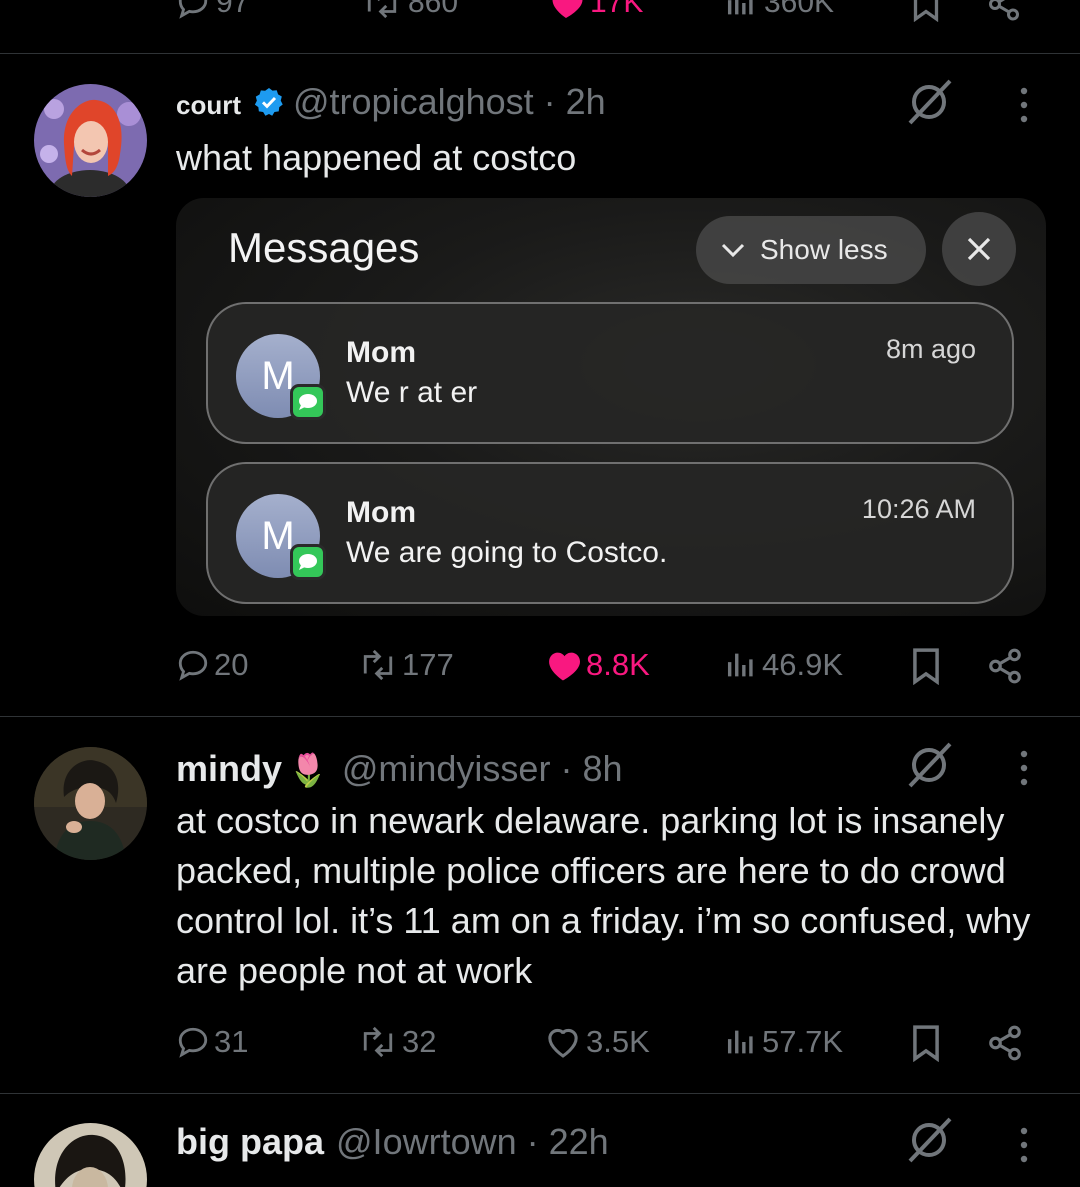 The height and width of the screenshot is (1187, 1080). I want to click on views-count: 46.9K, so click(803, 664).